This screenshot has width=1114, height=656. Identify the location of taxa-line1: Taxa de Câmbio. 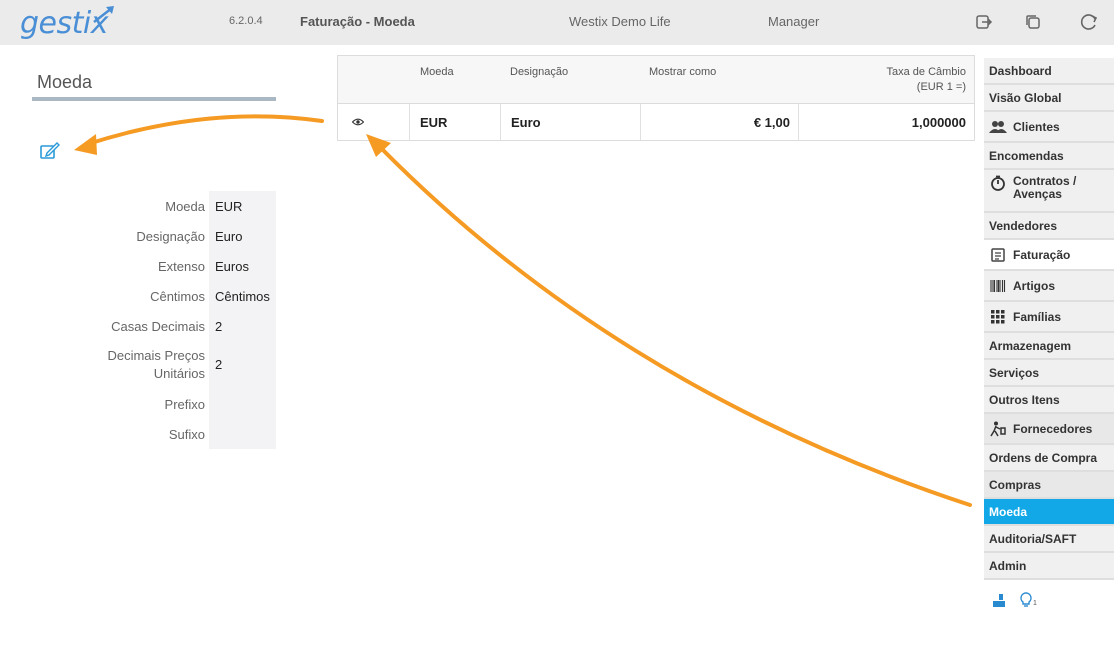
(926, 72).